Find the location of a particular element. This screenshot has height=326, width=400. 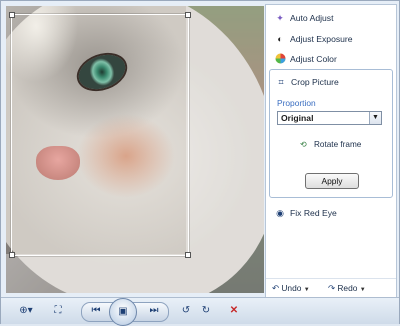

zoom-button: ⊕▾ is located at coordinates (26, 311).